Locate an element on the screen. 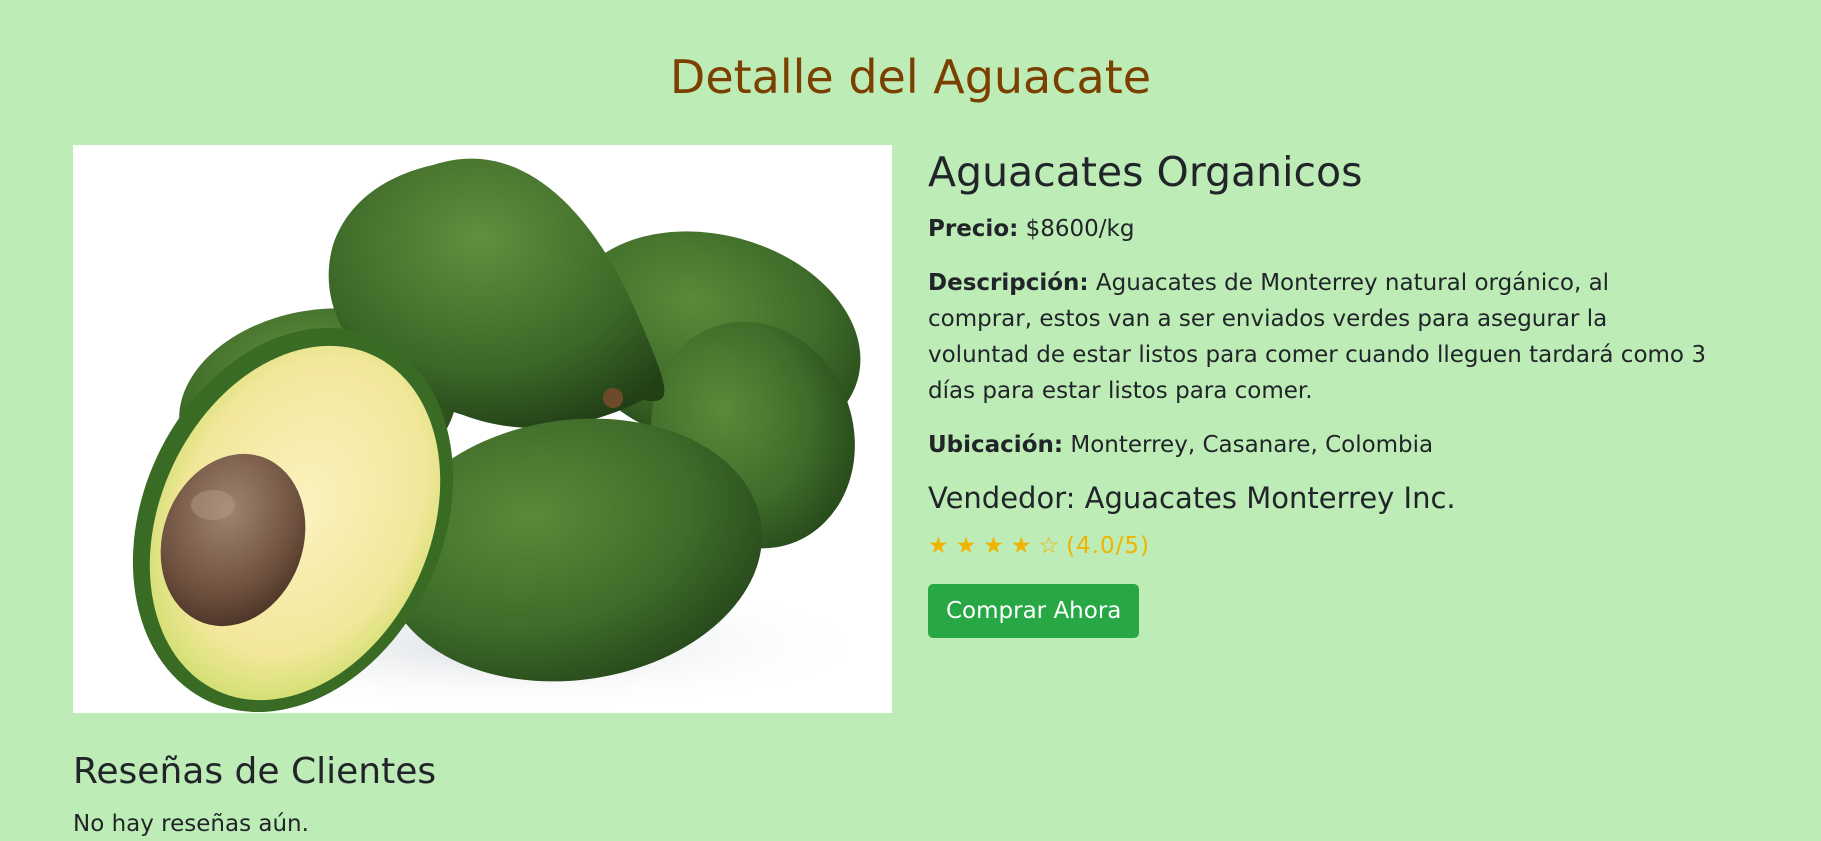  reviews-title: Reseñas de Clientes is located at coordinates (255, 771).